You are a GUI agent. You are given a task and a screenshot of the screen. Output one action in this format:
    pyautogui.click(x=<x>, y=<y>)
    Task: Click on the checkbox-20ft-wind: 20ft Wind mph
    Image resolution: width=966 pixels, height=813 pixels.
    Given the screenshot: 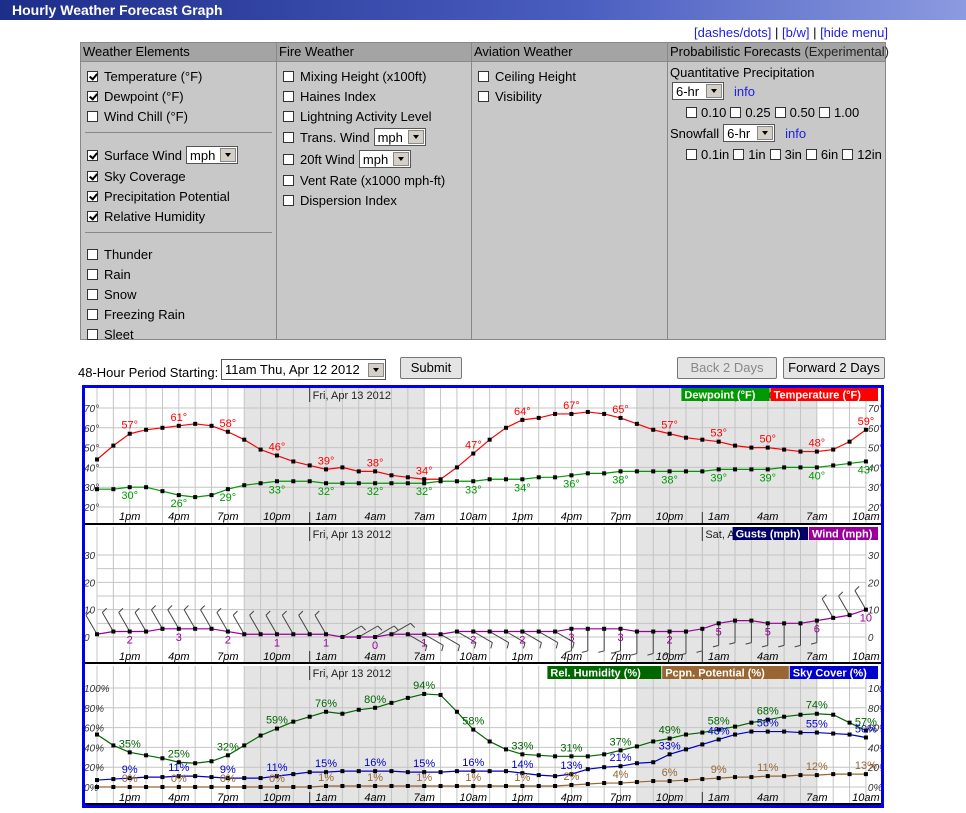 What is the action you would take?
    pyautogui.click(x=374, y=159)
    